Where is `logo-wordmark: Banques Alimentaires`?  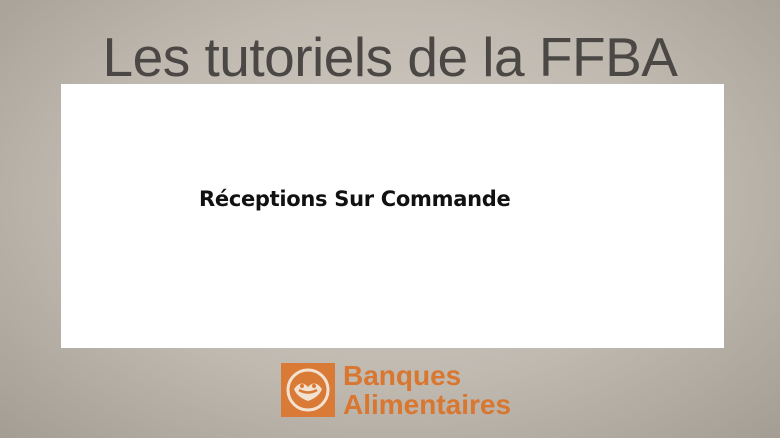 logo-wordmark: Banques Alimentaires is located at coordinates (427, 390).